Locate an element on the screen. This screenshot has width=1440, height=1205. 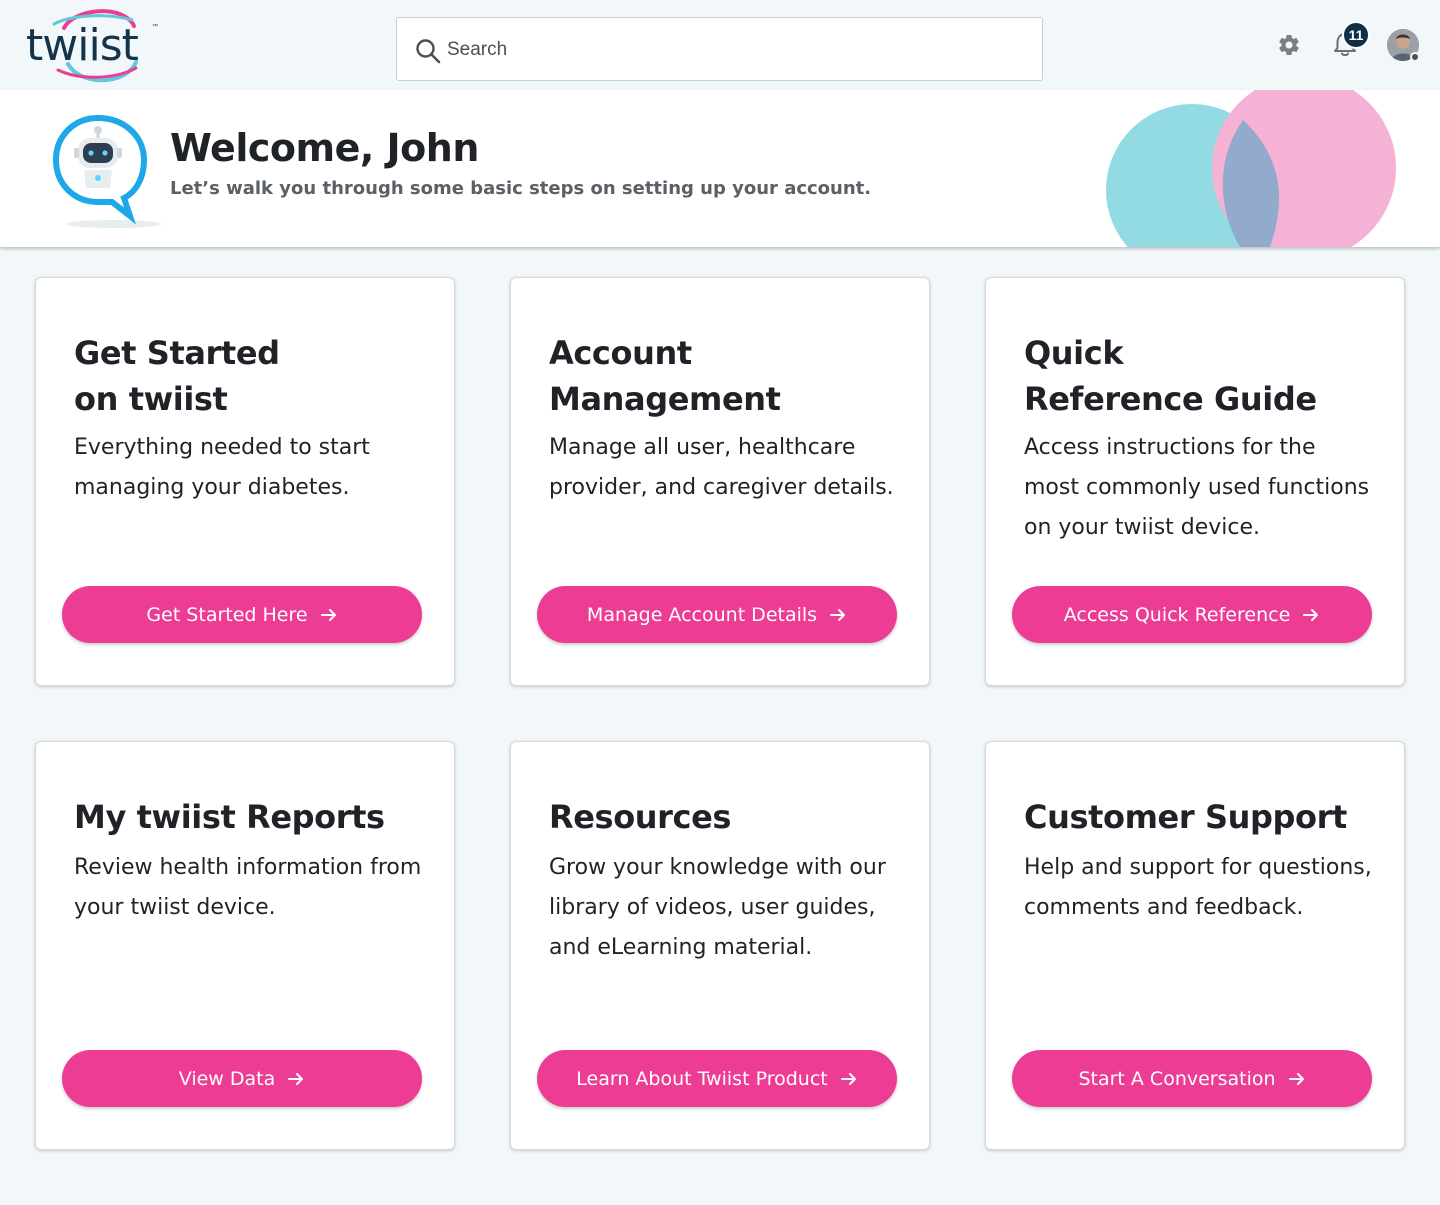
decorative-circles-icon is located at coordinates (1251, 168).